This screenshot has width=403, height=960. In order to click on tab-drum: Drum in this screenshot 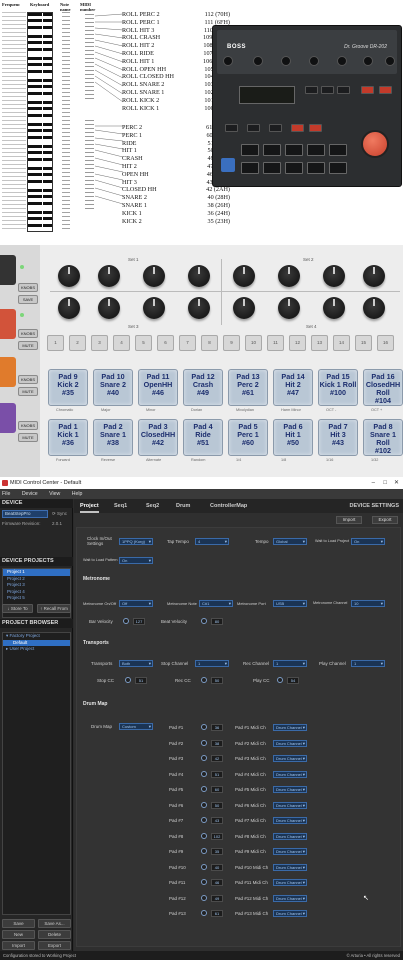, I will do `click(183, 506)`.